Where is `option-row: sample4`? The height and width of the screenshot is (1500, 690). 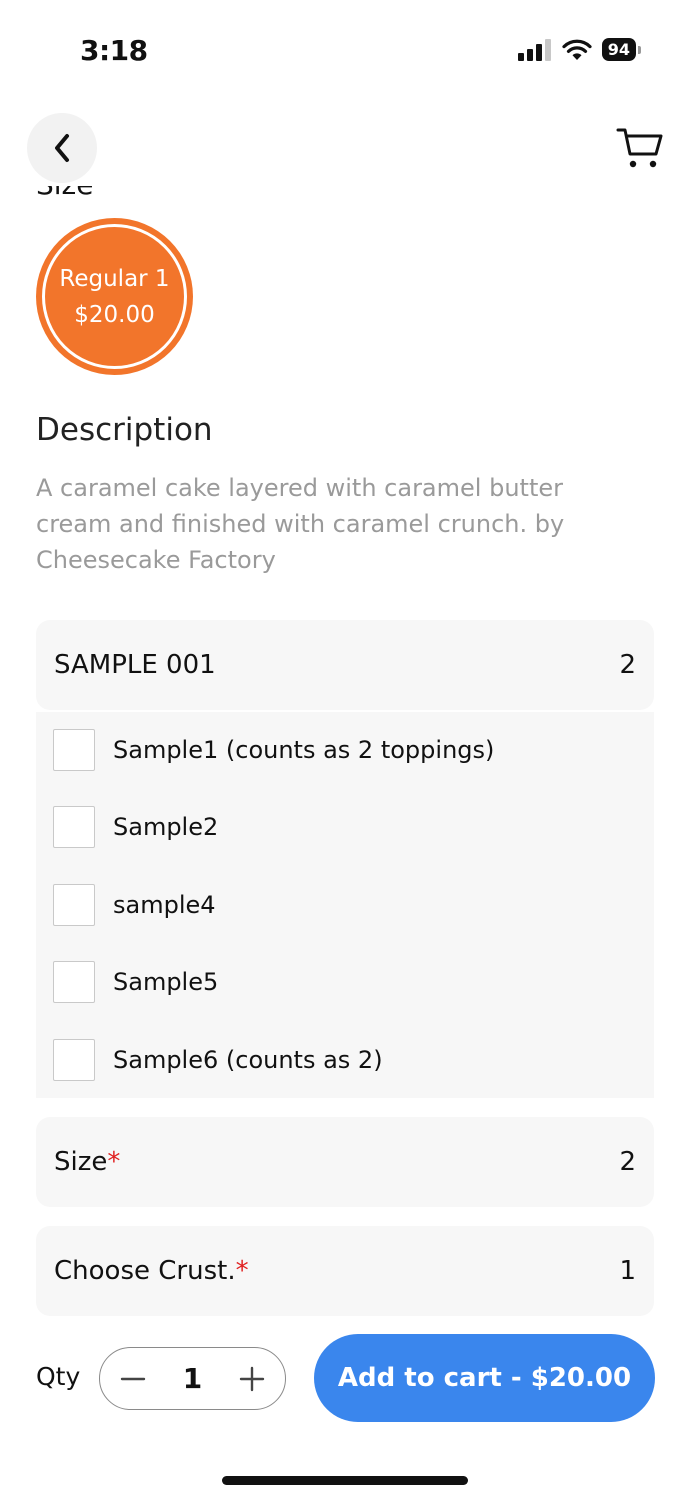 option-row: sample4 is located at coordinates (134, 905).